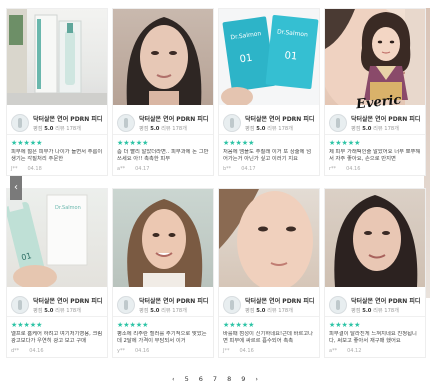 This screenshot has width=430, height=390. I want to click on review-text: 제 피부 가래떡인줄 알았어요 너무 뽀쭈해서 자주 좋아요, 손으로 만지면, so click(375, 155).